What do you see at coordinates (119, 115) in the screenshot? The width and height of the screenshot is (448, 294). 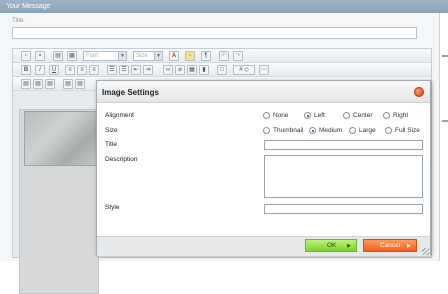 I see `alignment-label: Alignment` at bounding box center [119, 115].